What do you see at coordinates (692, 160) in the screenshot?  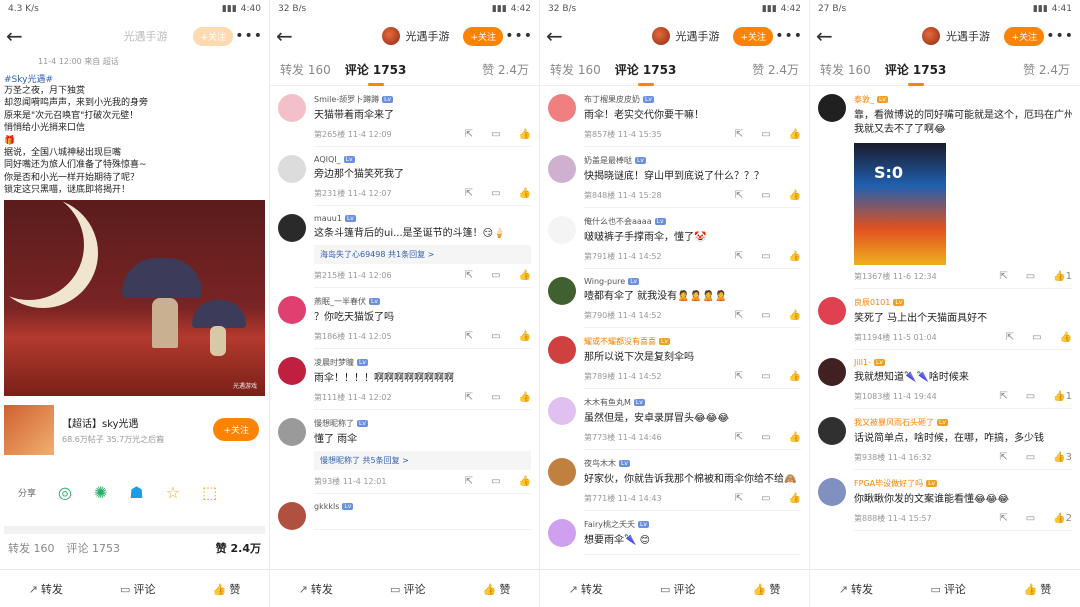 I see `commenter-name: 奶盖是最棒哒 Lv` at bounding box center [692, 160].